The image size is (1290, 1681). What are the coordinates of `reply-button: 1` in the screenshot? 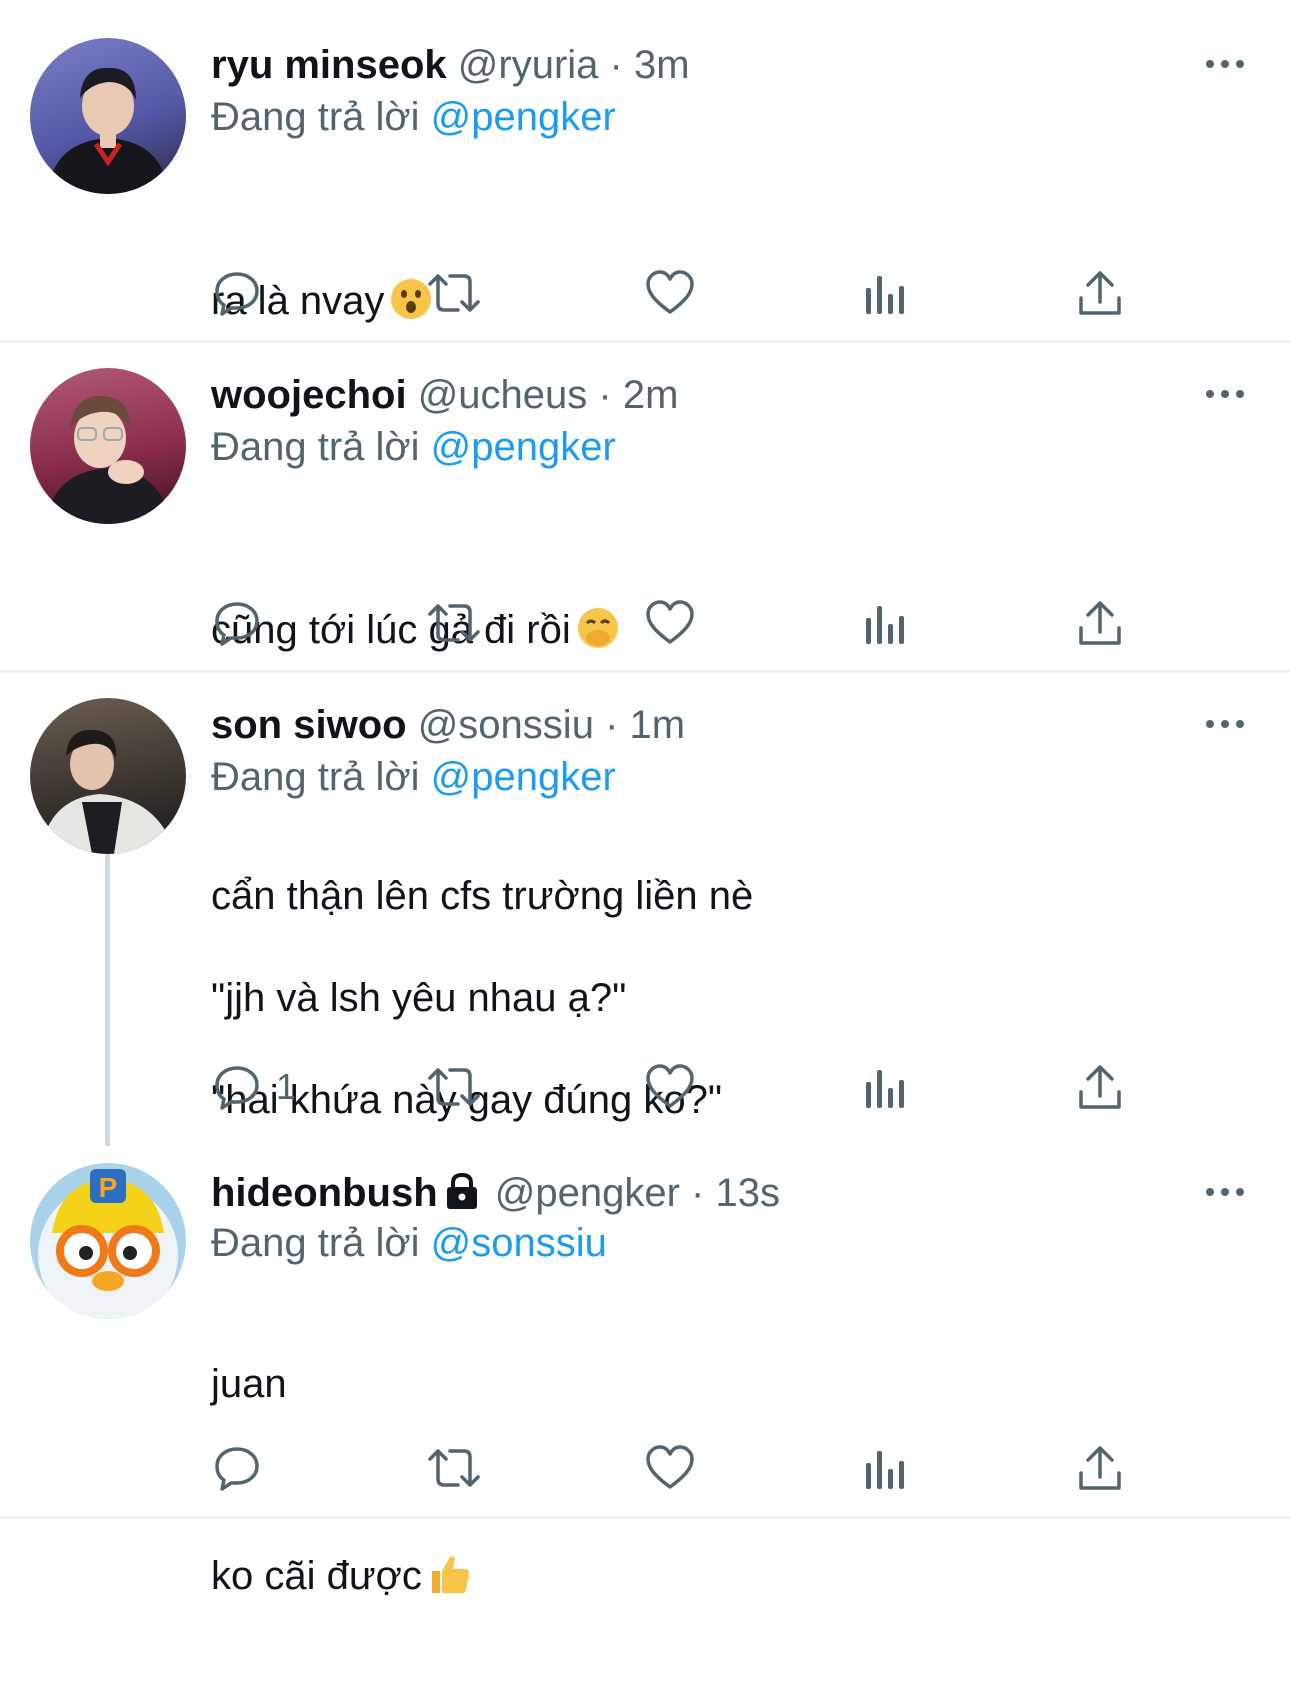 It's located at (254, 1087).